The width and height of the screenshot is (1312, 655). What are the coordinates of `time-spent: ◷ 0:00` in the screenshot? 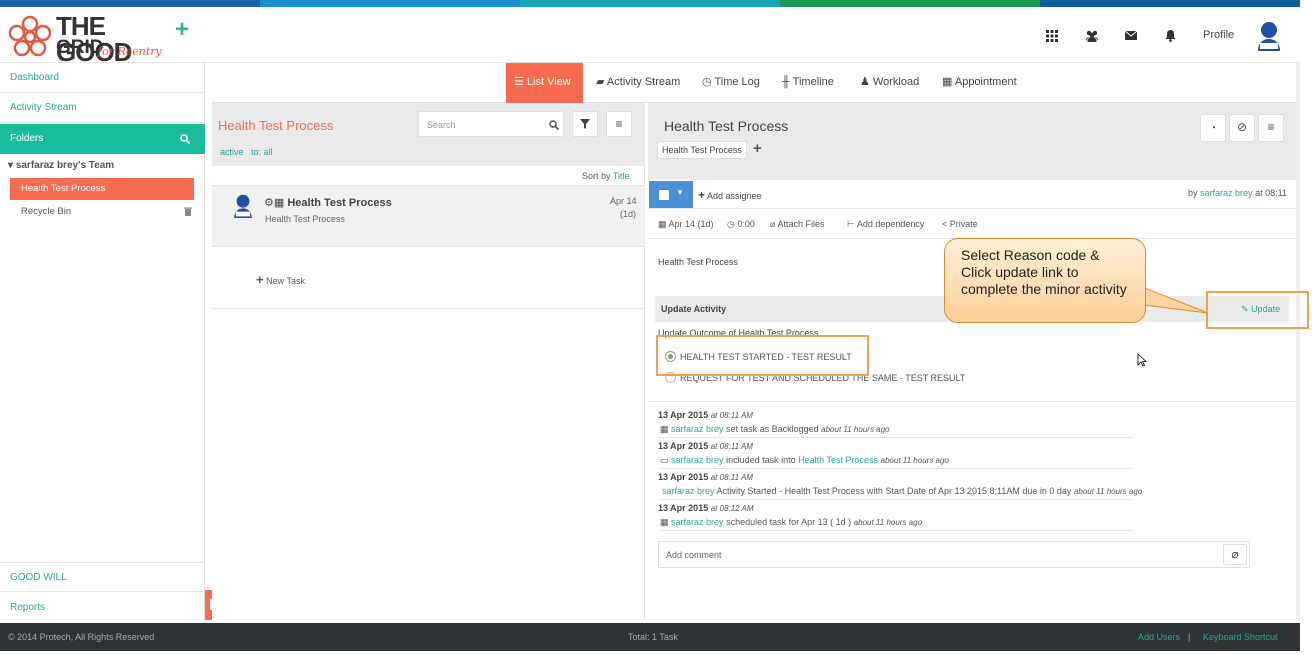 It's located at (741, 224).